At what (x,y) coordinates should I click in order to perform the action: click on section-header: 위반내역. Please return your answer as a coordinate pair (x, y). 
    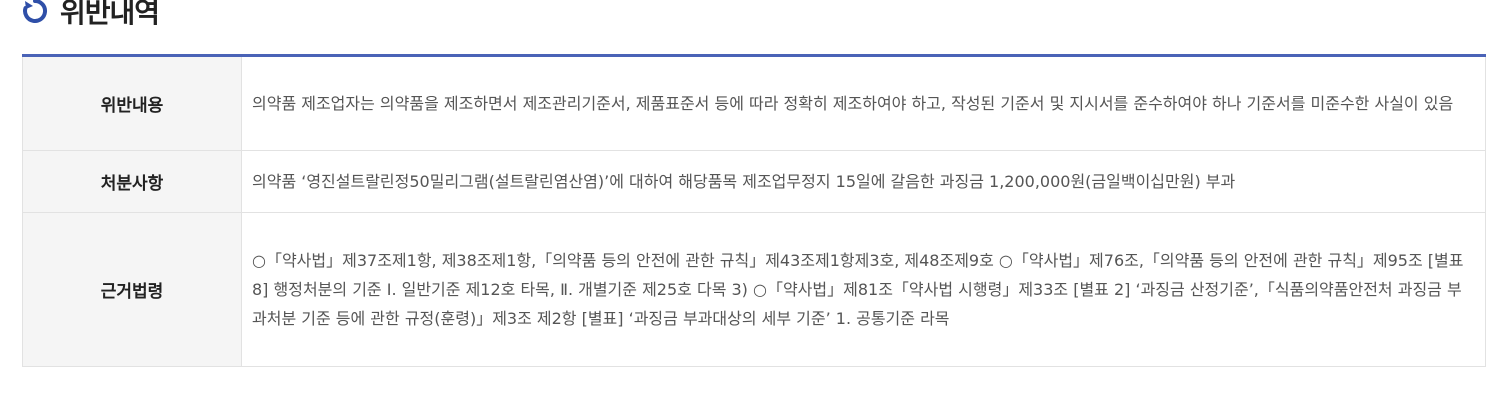
    Looking at the image, I should click on (91, 18).